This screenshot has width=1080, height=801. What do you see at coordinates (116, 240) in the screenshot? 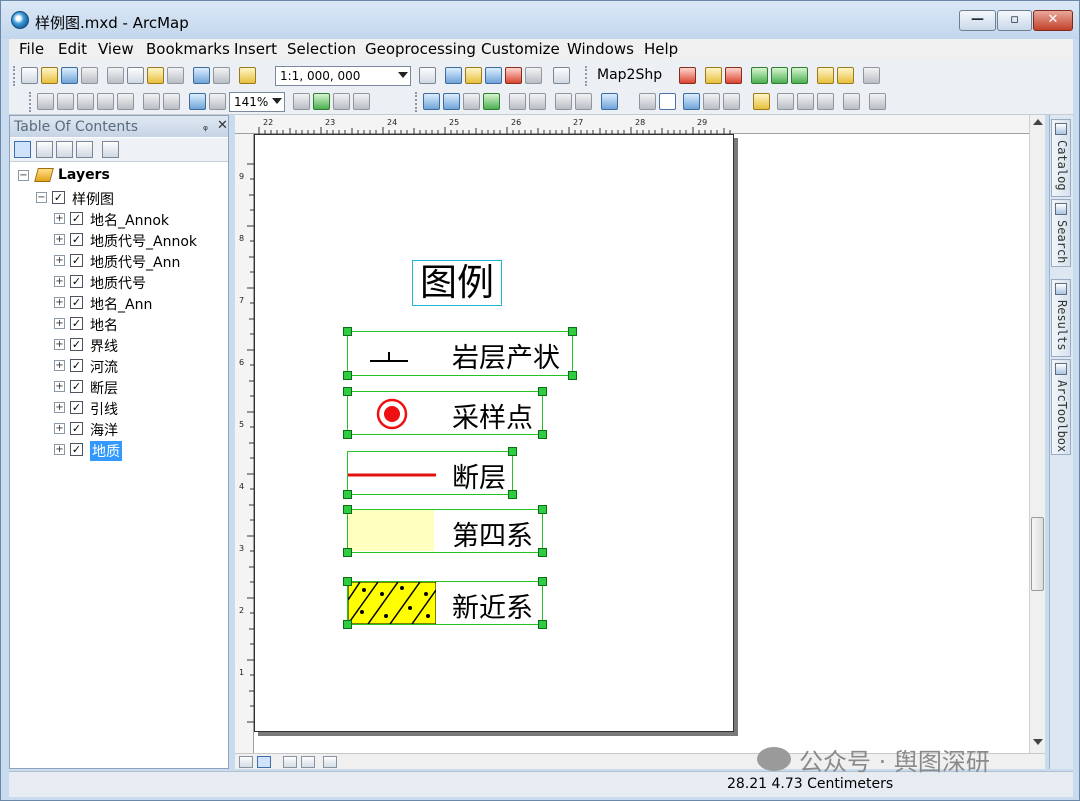
I see `layer-row: + ✓ 地质代号_Annok` at bounding box center [116, 240].